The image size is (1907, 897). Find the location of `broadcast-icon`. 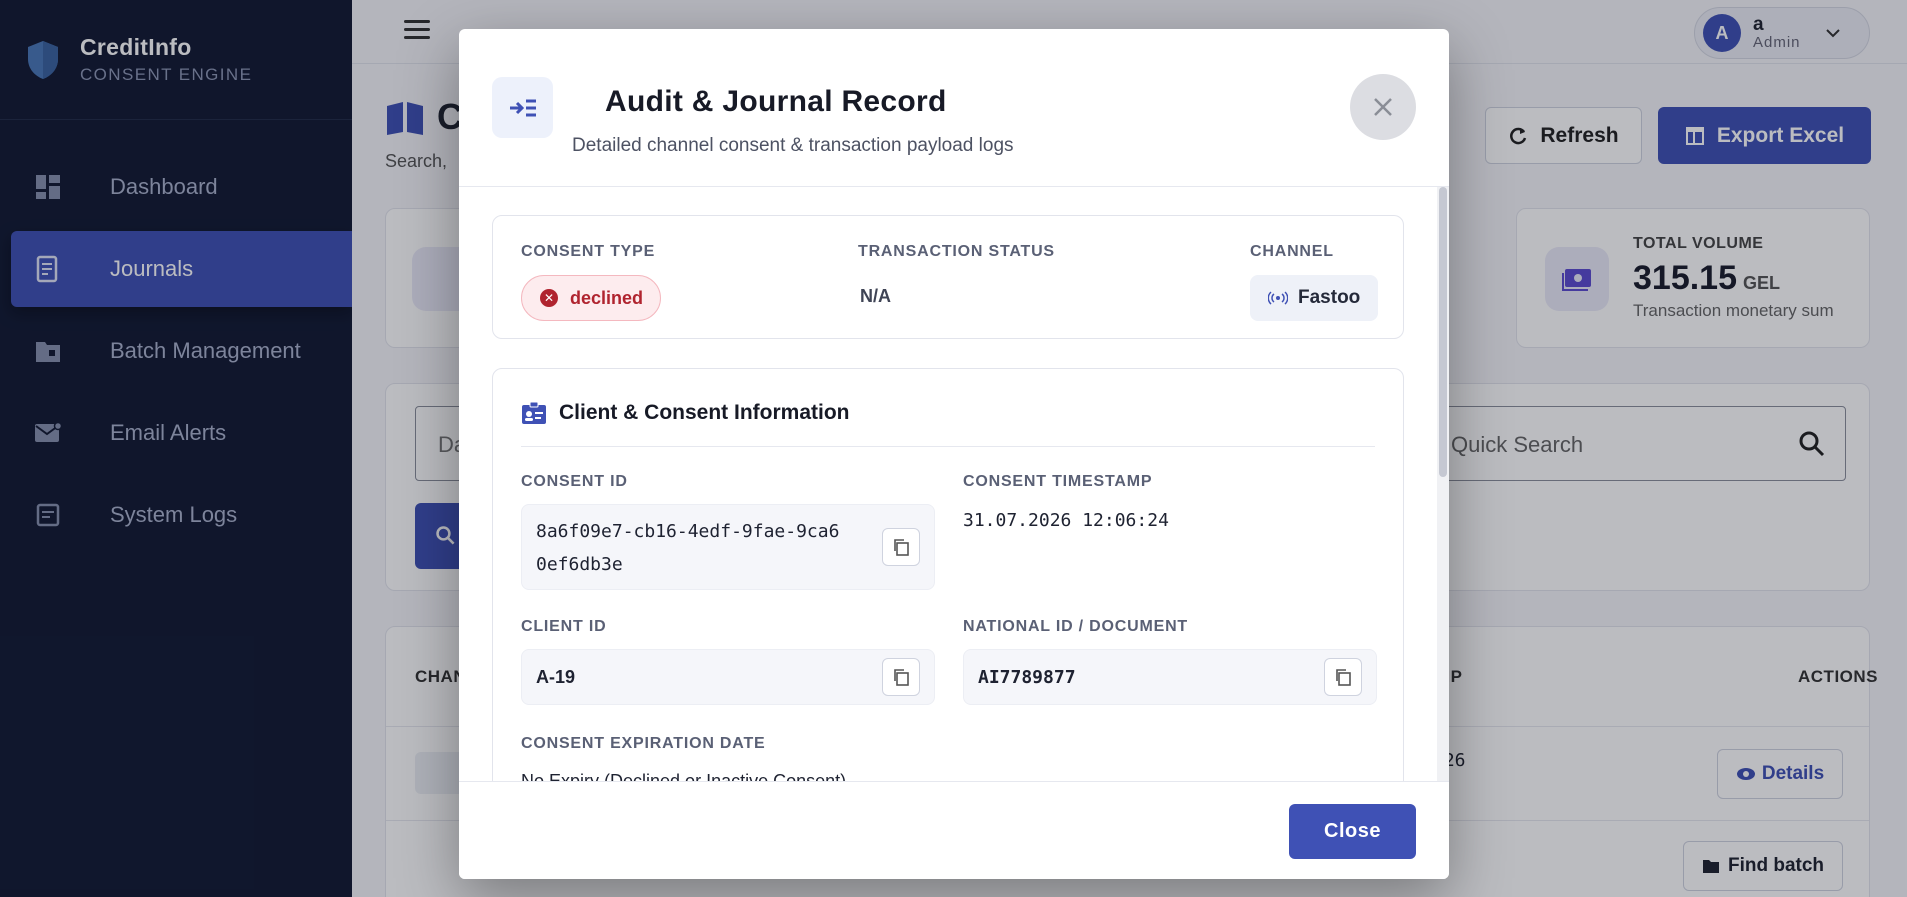

broadcast-icon is located at coordinates (1278, 298).